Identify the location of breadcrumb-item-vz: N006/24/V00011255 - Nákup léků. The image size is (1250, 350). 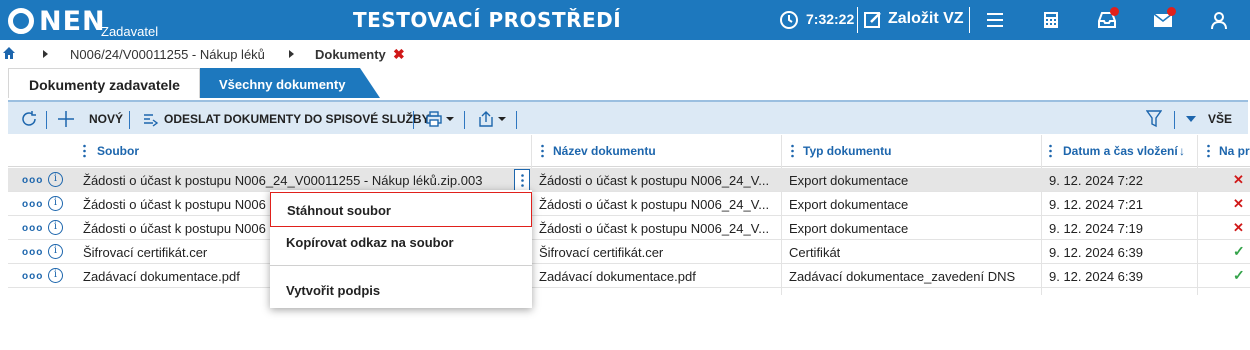
(167, 54).